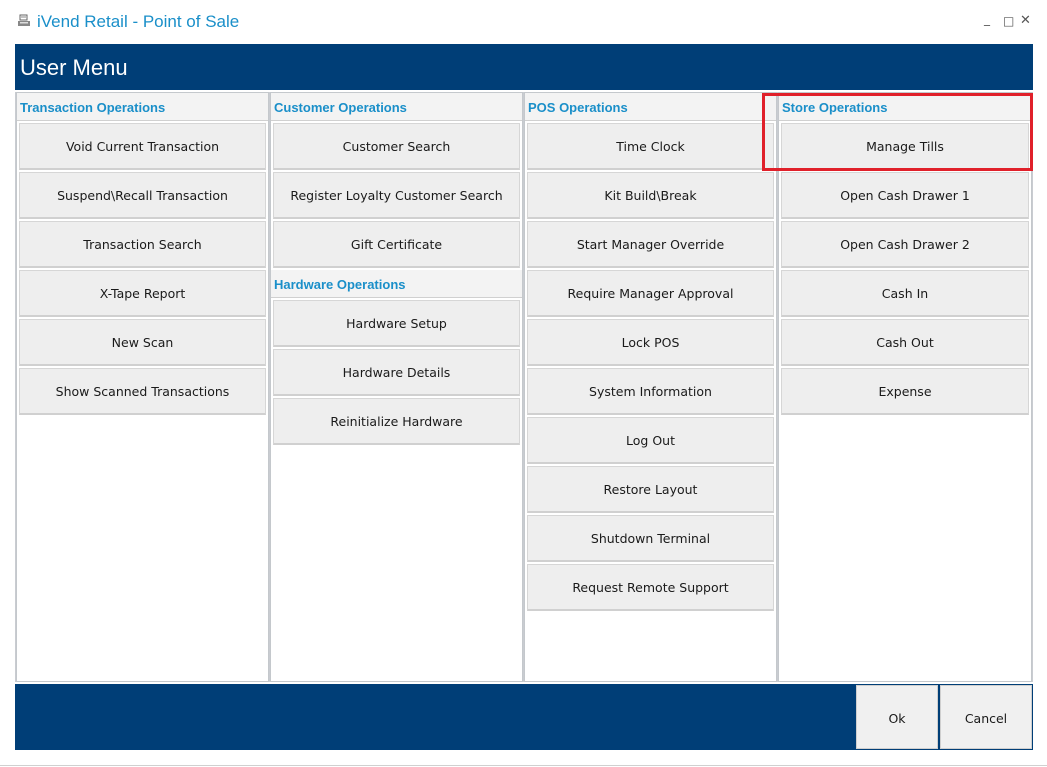  I want to click on button-label: Hardware Details, so click(396, 372).